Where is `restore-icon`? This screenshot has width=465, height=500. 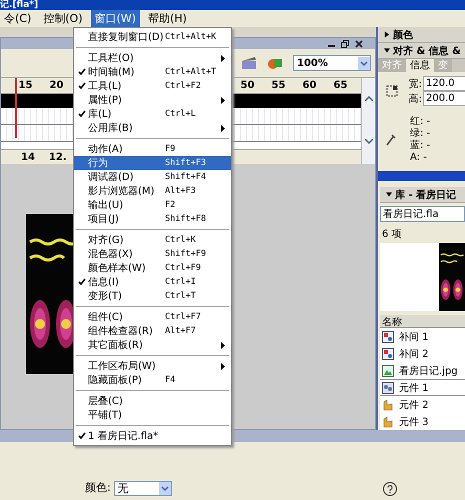
restore-icon is located at coordinates (345, 44).